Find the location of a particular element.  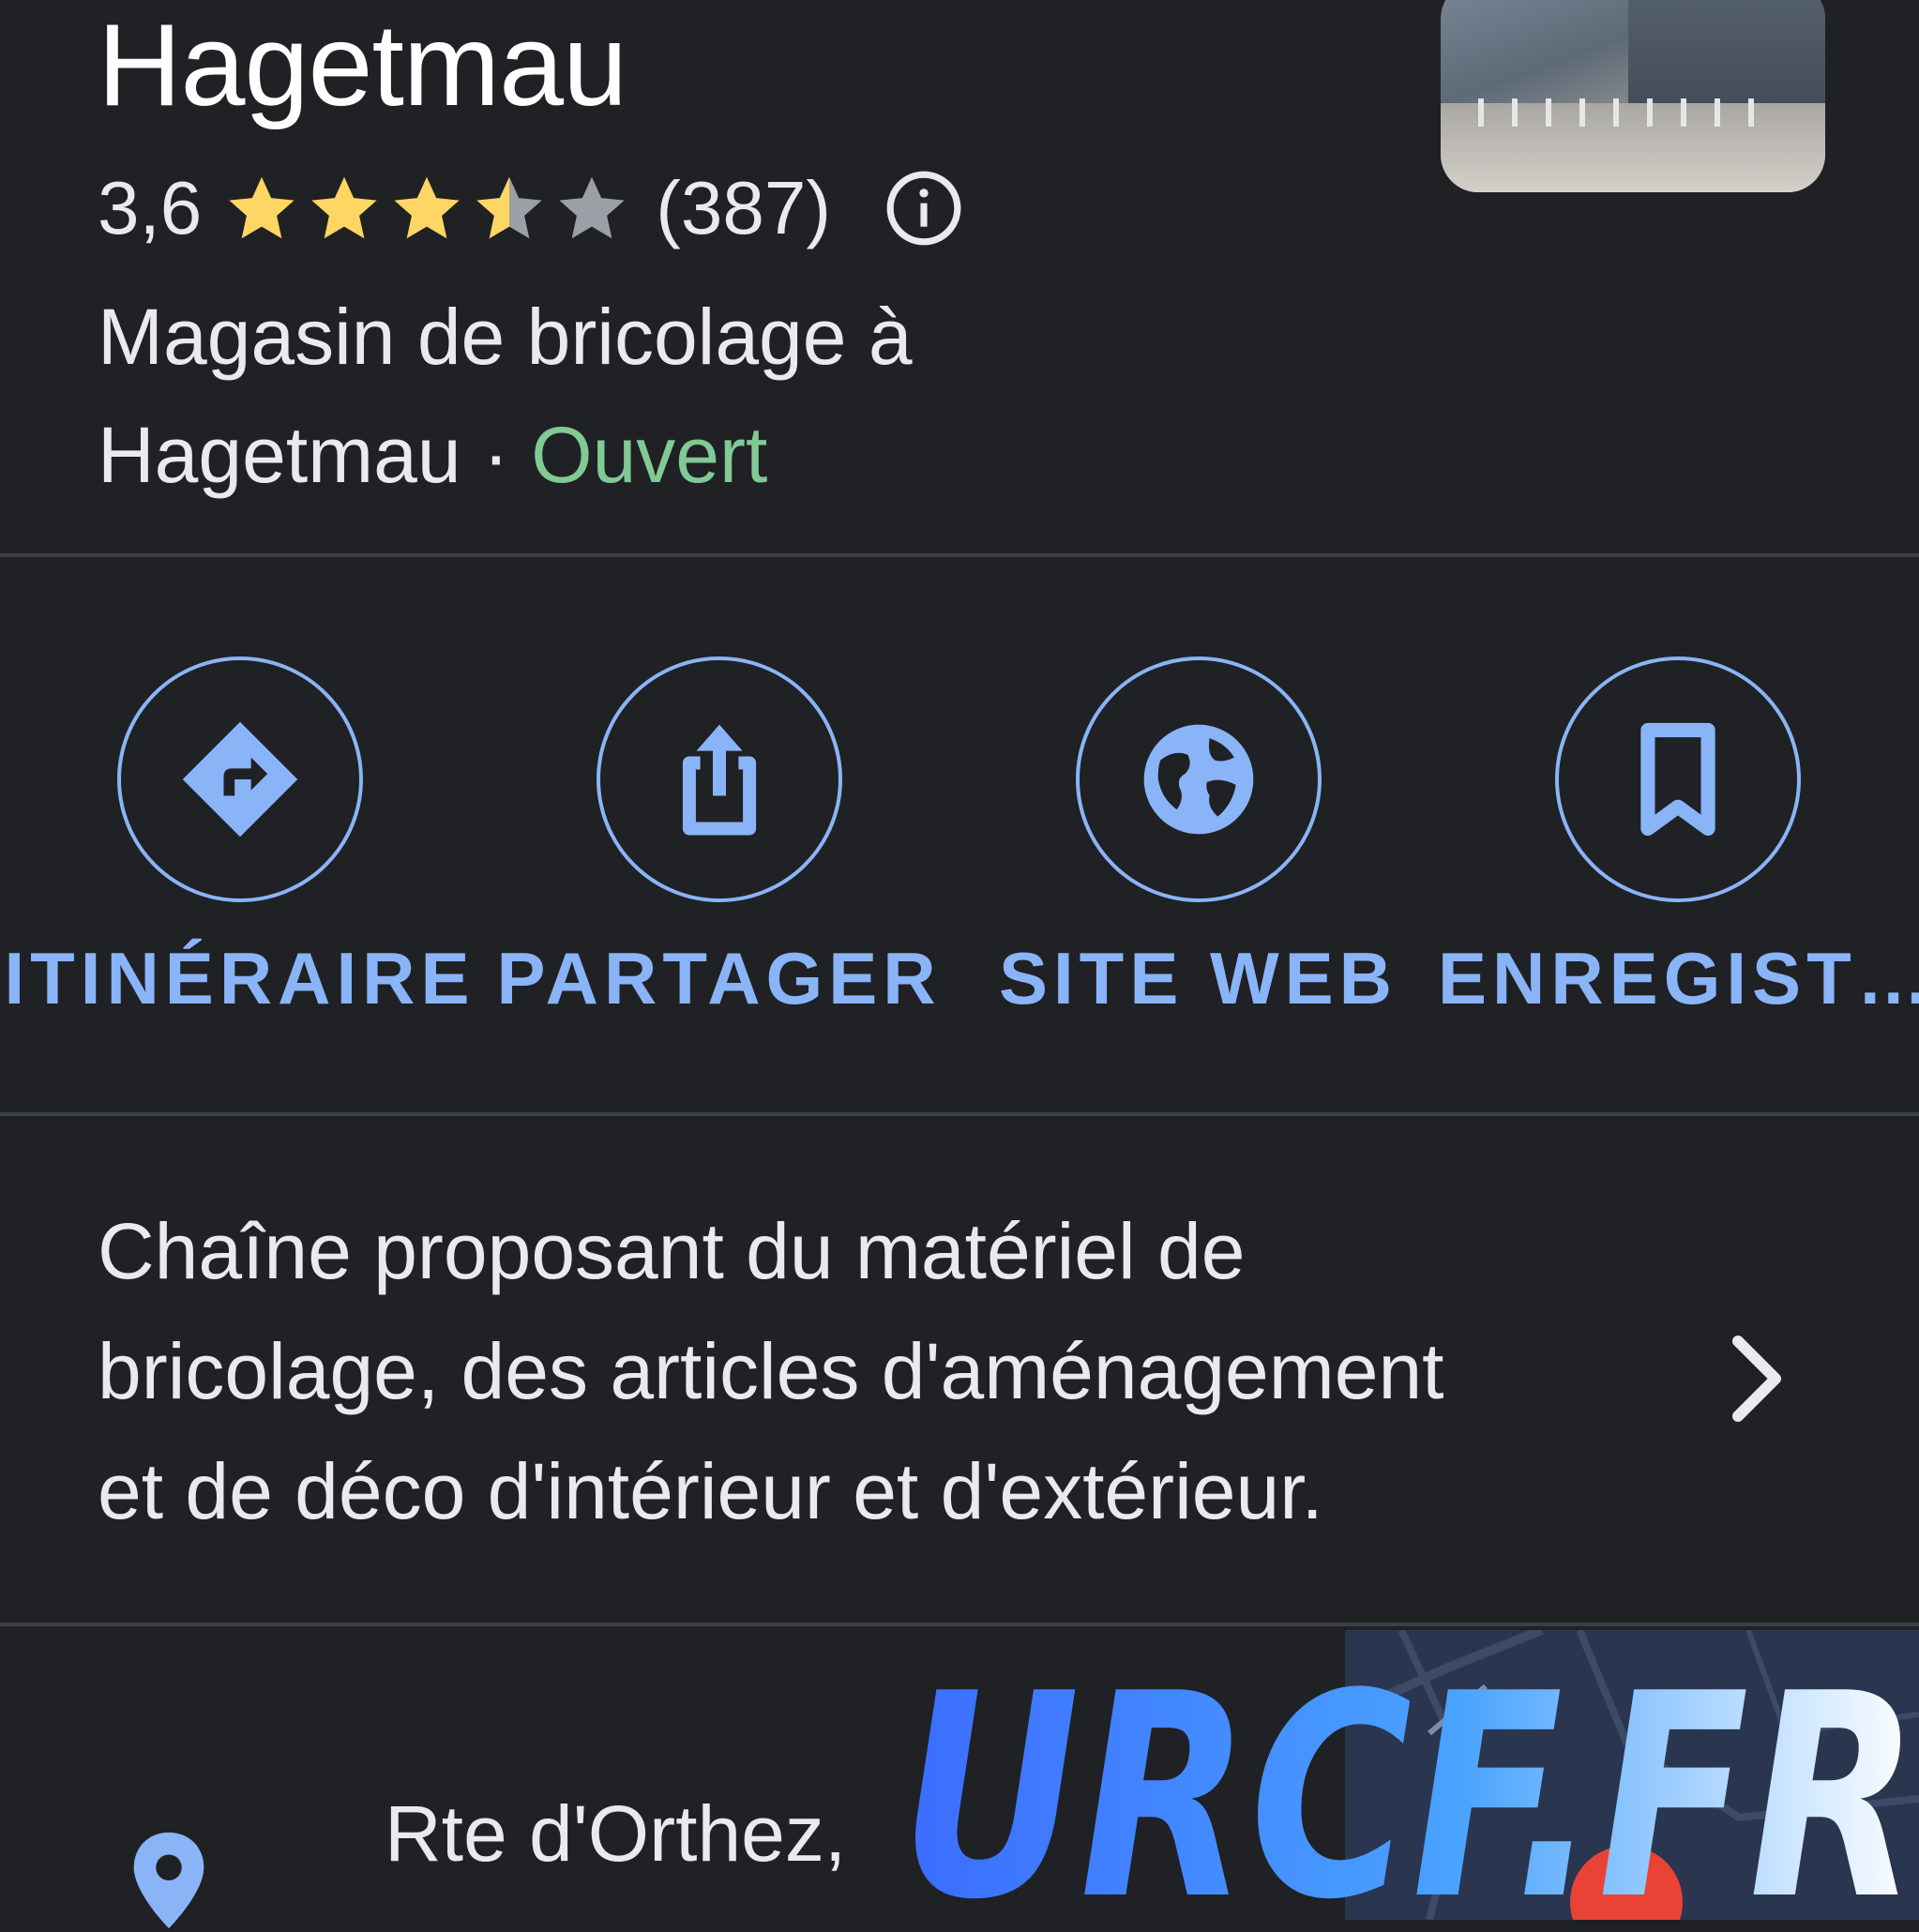

website-button: SITE WEB is located at coordinates (1198, 839).